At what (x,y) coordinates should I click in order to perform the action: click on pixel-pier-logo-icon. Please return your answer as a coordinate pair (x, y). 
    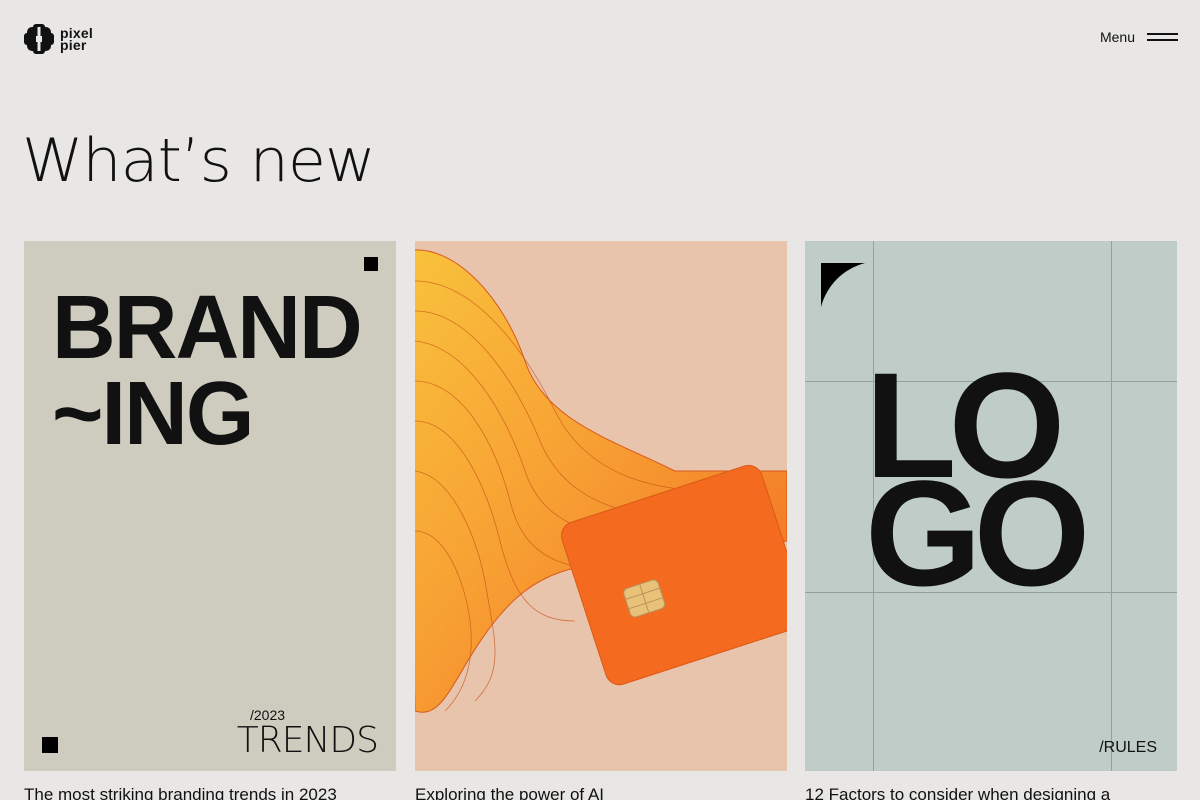
    Looking at the image, I should click on (39, 39).